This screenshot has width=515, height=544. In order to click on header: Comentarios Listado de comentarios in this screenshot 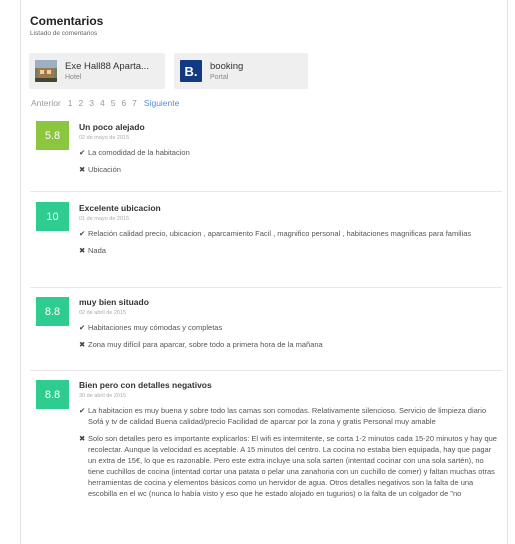, I will do `click(66, 25)`.